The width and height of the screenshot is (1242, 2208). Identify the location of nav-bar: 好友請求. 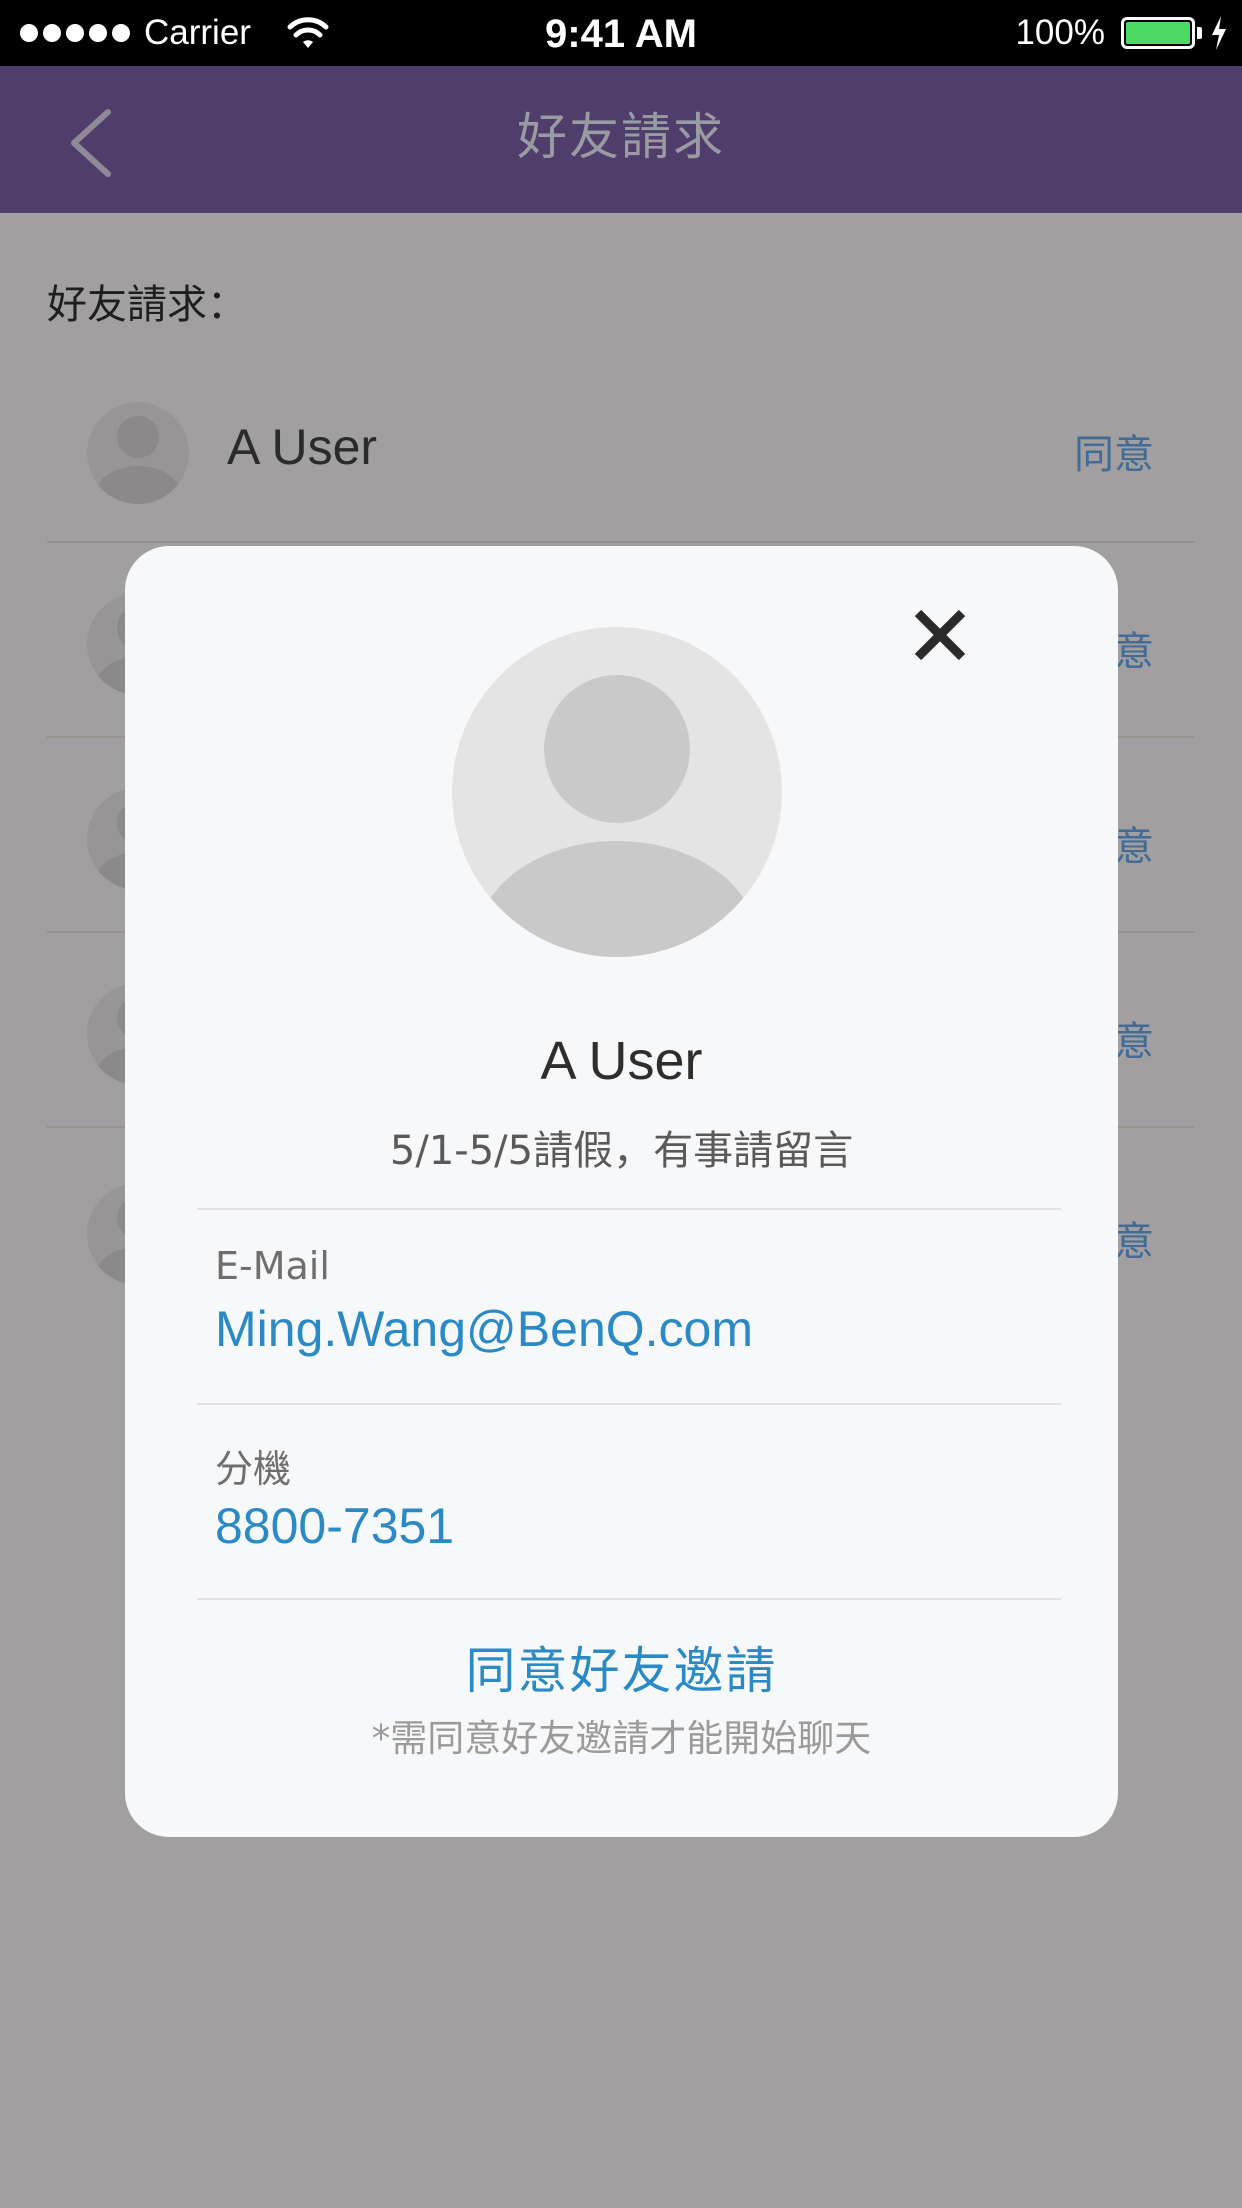
(621, 139).